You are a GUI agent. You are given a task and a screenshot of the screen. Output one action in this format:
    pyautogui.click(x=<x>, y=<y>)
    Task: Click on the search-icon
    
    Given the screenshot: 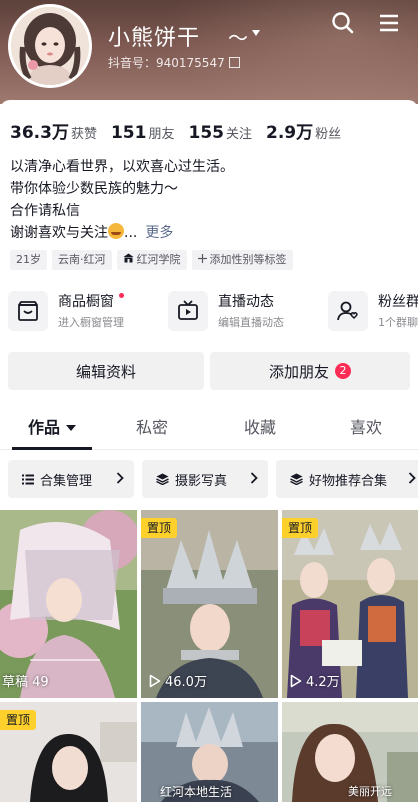 What is the action you would take?
    pyautogui.click(x=343, y=23)
    